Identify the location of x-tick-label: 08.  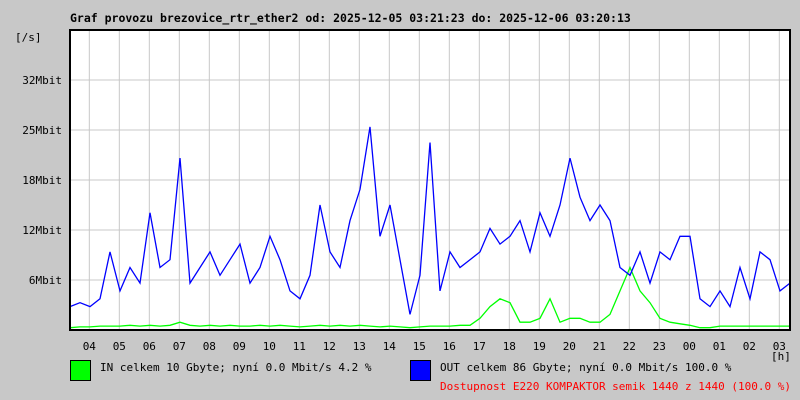
(209, 346).